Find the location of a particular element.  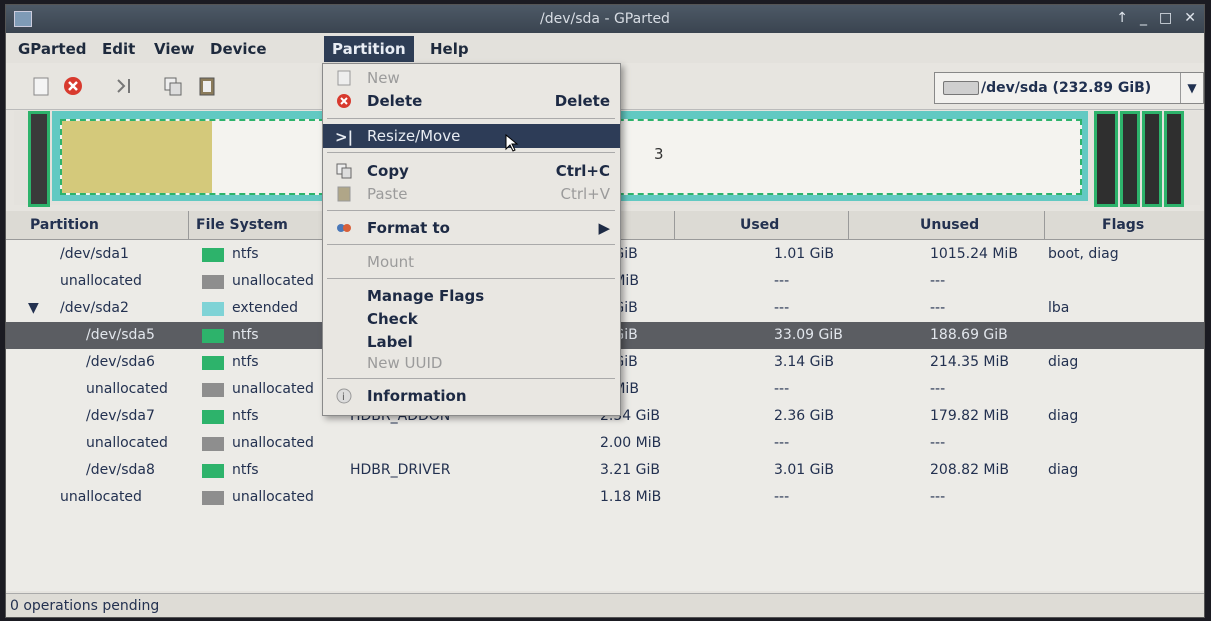

col-filesystem: File System is located at coordinates (242, 225).